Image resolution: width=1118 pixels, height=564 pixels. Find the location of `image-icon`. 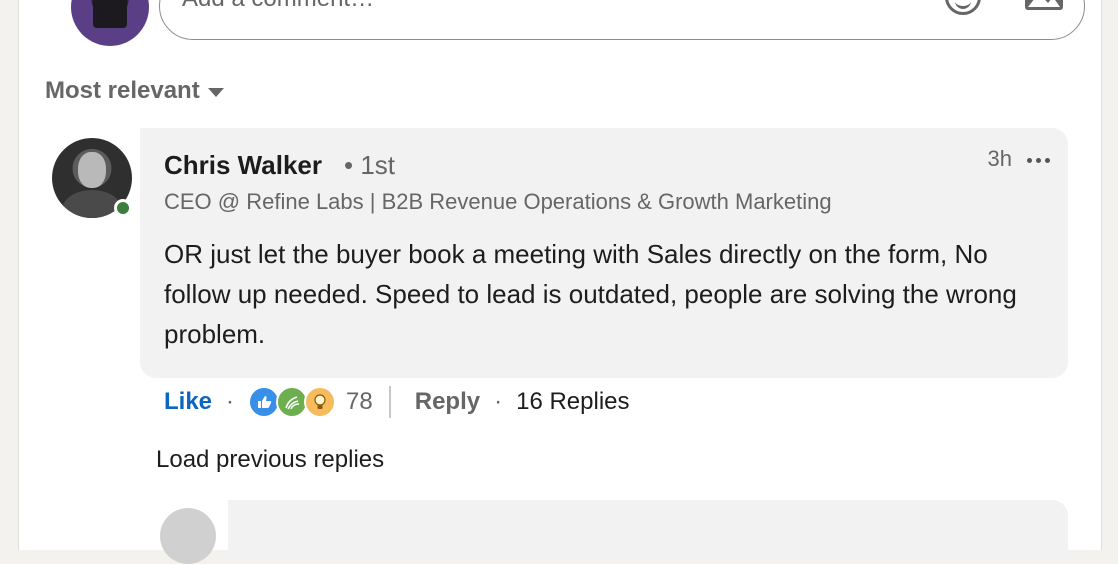

image-icon is located at coordinates (1044, 5).